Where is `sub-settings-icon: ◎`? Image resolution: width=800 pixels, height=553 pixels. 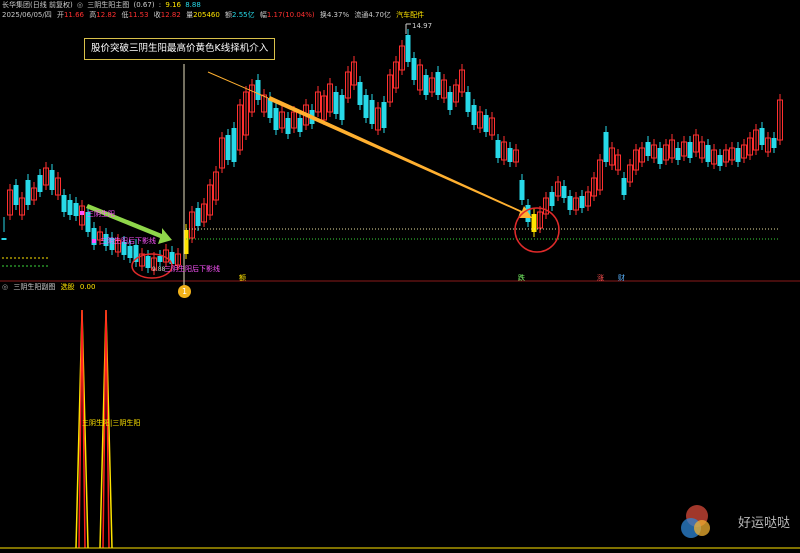 sub-settings-icon: ◎ is located at coordinates (5, 287).